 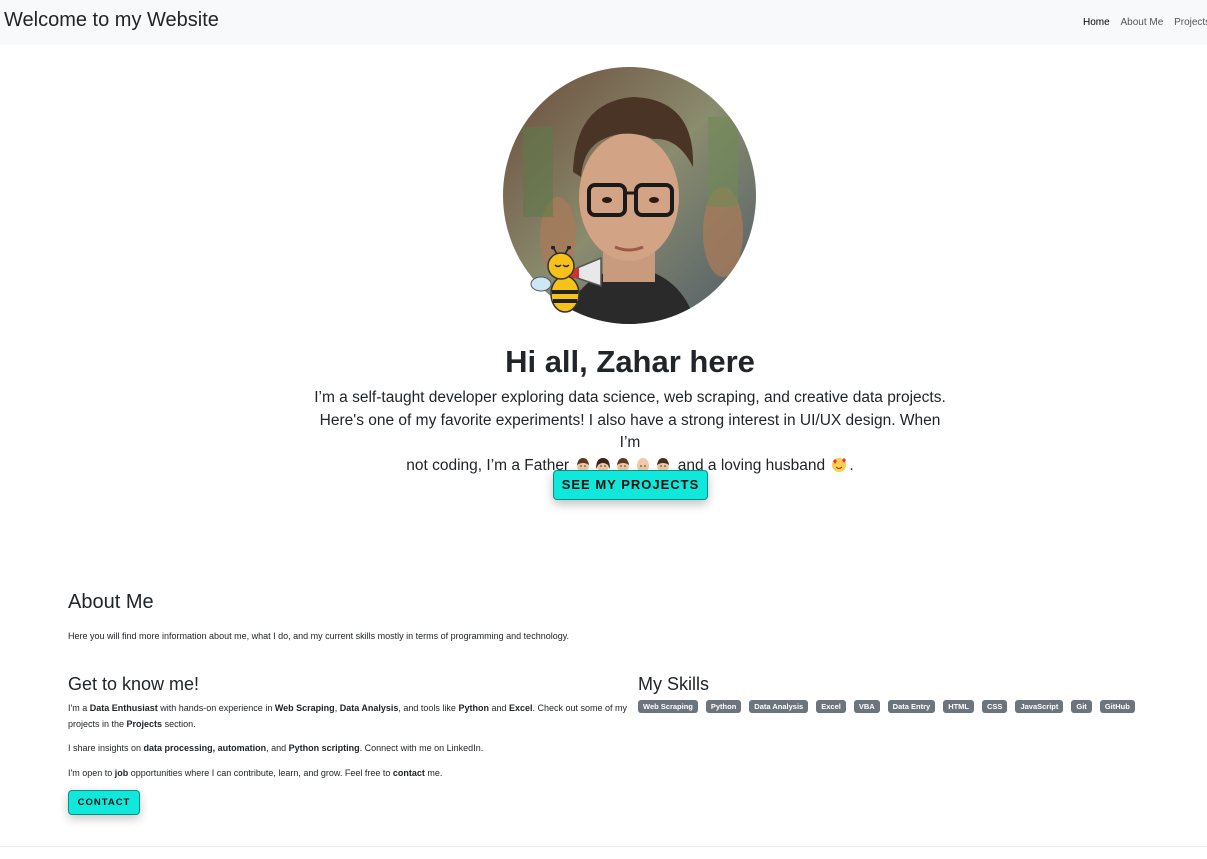 What do you see at coordinates (911, 706) in the screenshot?
I see `skill-badge: Data Entry` at bounding box center [911, 706].